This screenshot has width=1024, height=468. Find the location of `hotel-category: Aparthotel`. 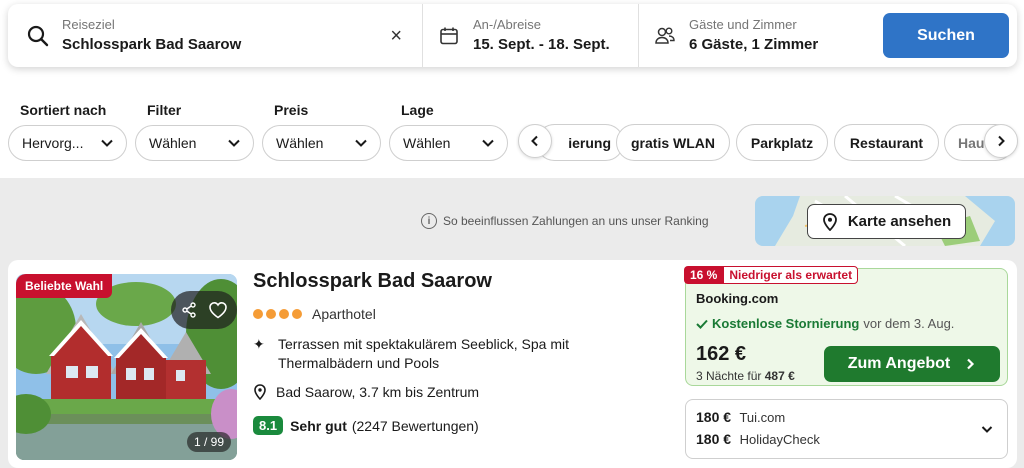

hotel-category: Aparthotel is located at coordinates (314, 314).